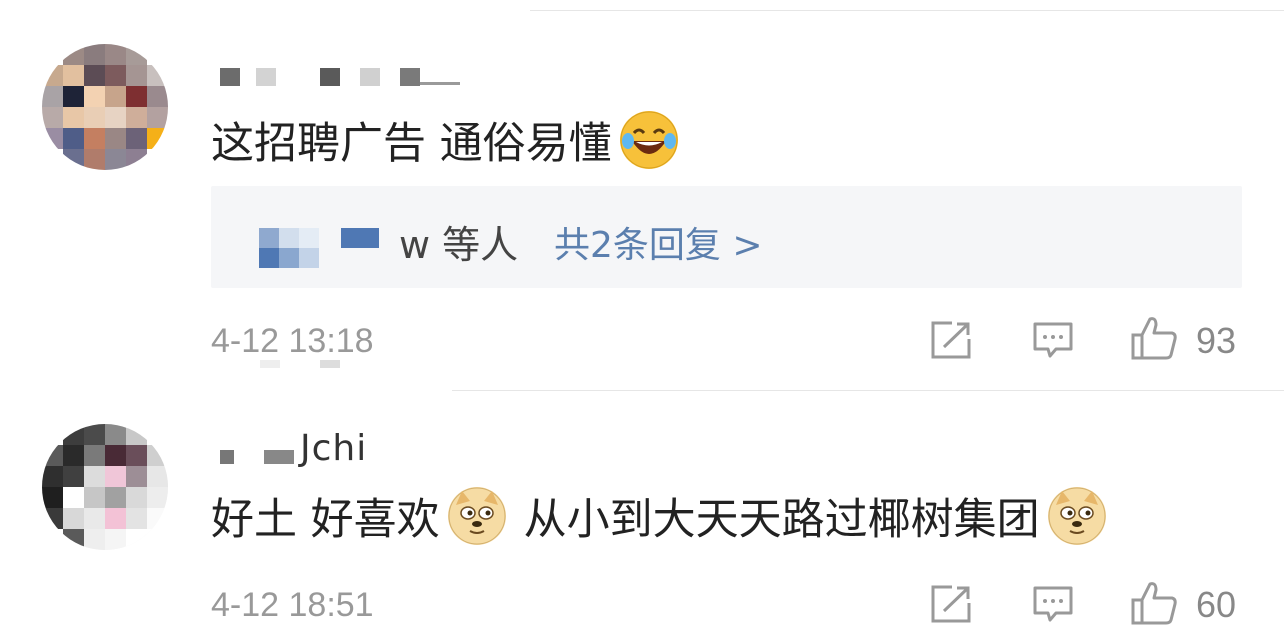 The height and width of the screenshot is (631, 1284). I want to click on comment-divider, so click(868, 390).